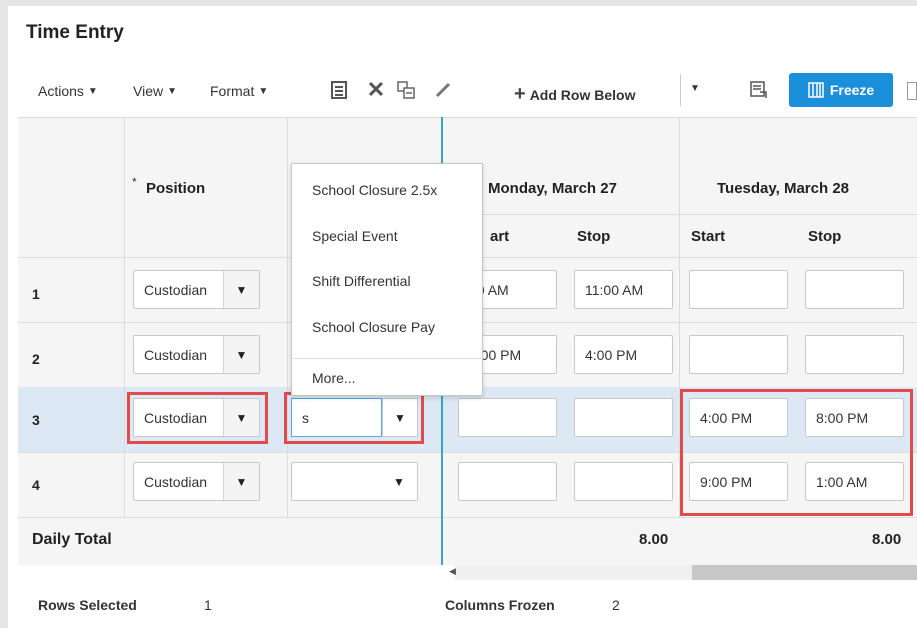 This screenshot has width=917, height=628. What do you see at coordinates (36, 485) in the screenshot?
I see `row-number: 4` at bounding box center [36, 485].